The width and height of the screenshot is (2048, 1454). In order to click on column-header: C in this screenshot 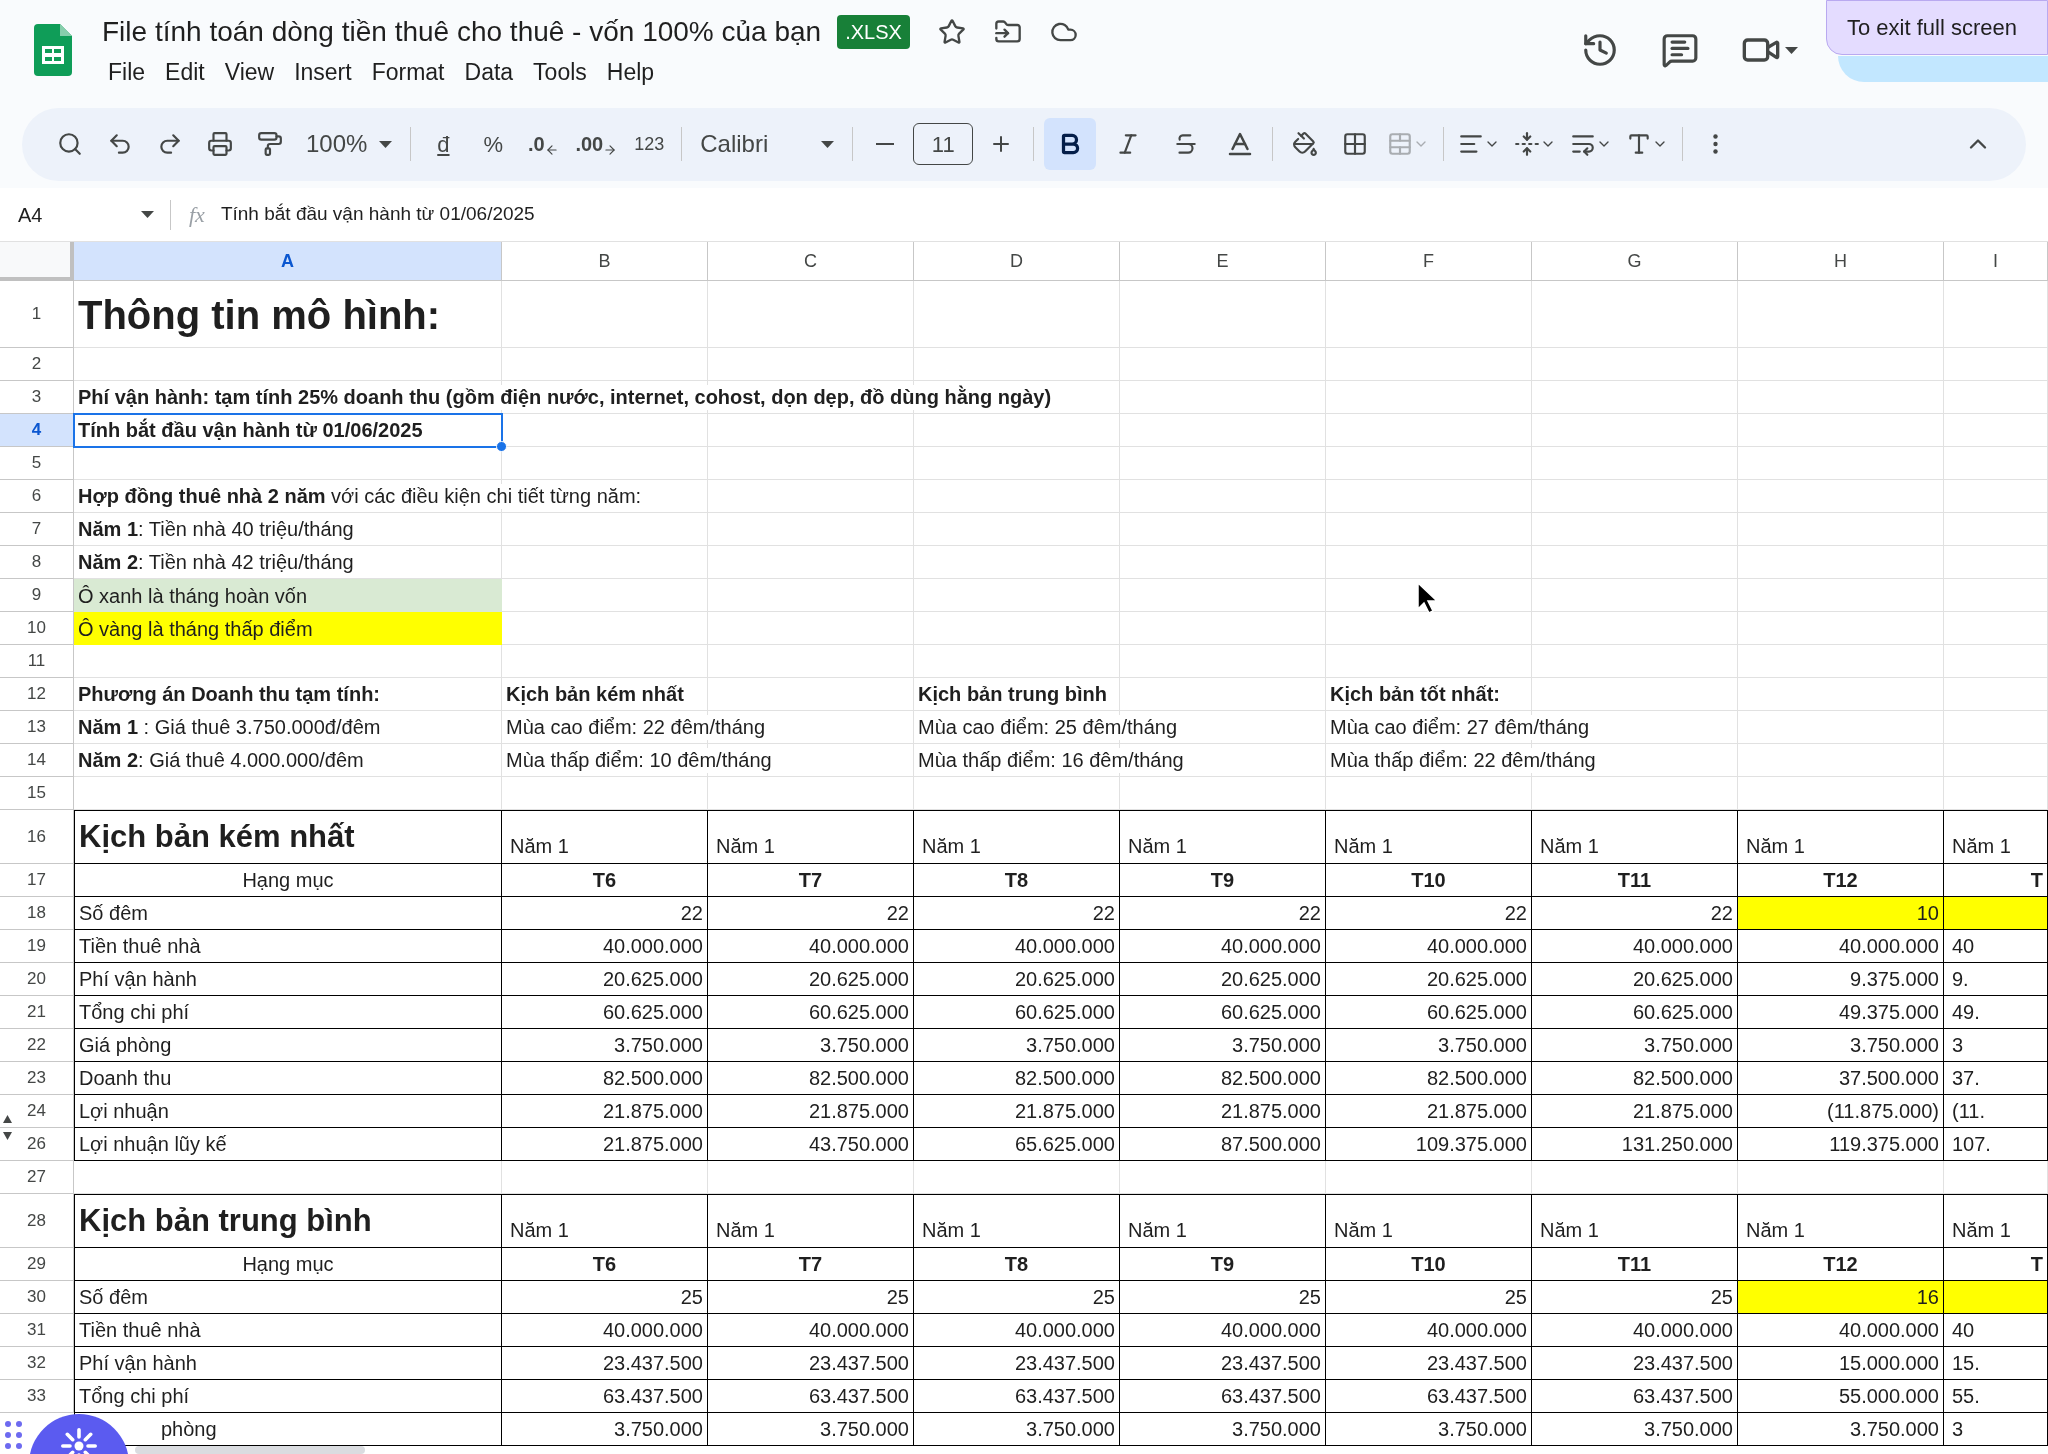, I will do `click(811, 261)`.